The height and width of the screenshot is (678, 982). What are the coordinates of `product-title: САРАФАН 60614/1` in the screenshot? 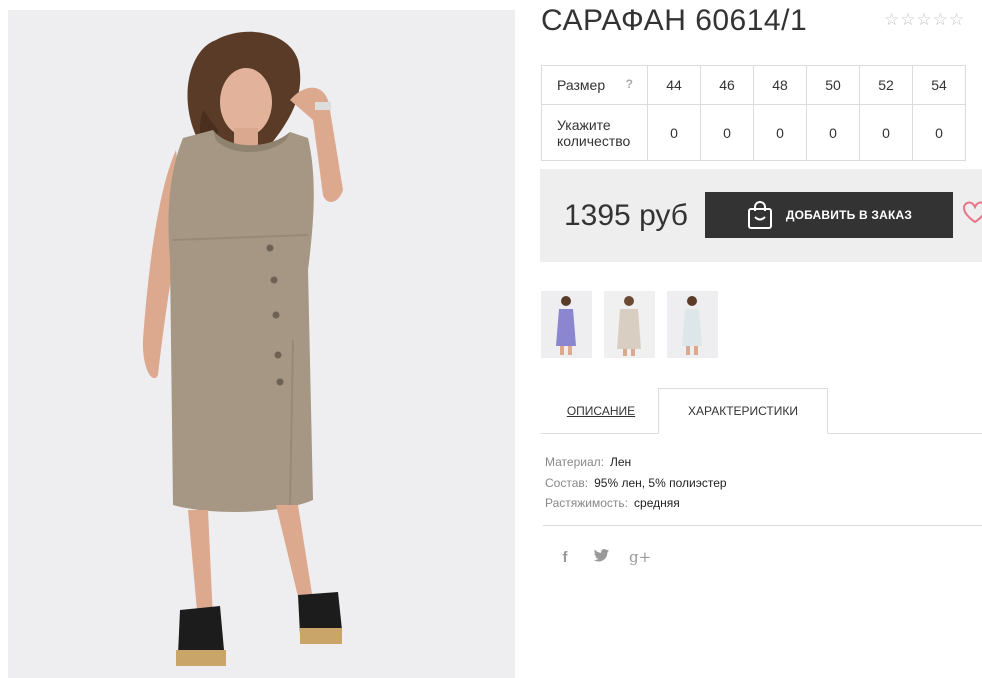 It's located at (674, 20).